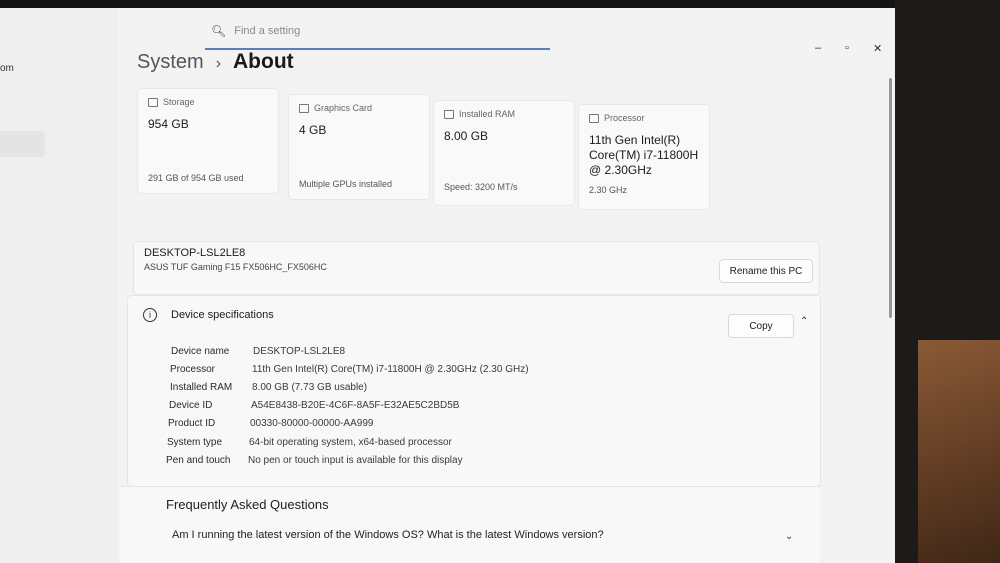 Image resolution: width=1000 pixels, height=563 pixels. What do you see at coordinates (170, 62) in the screenshot?
I see `breadcrumb-system: System` at bounding box center [170, 62].